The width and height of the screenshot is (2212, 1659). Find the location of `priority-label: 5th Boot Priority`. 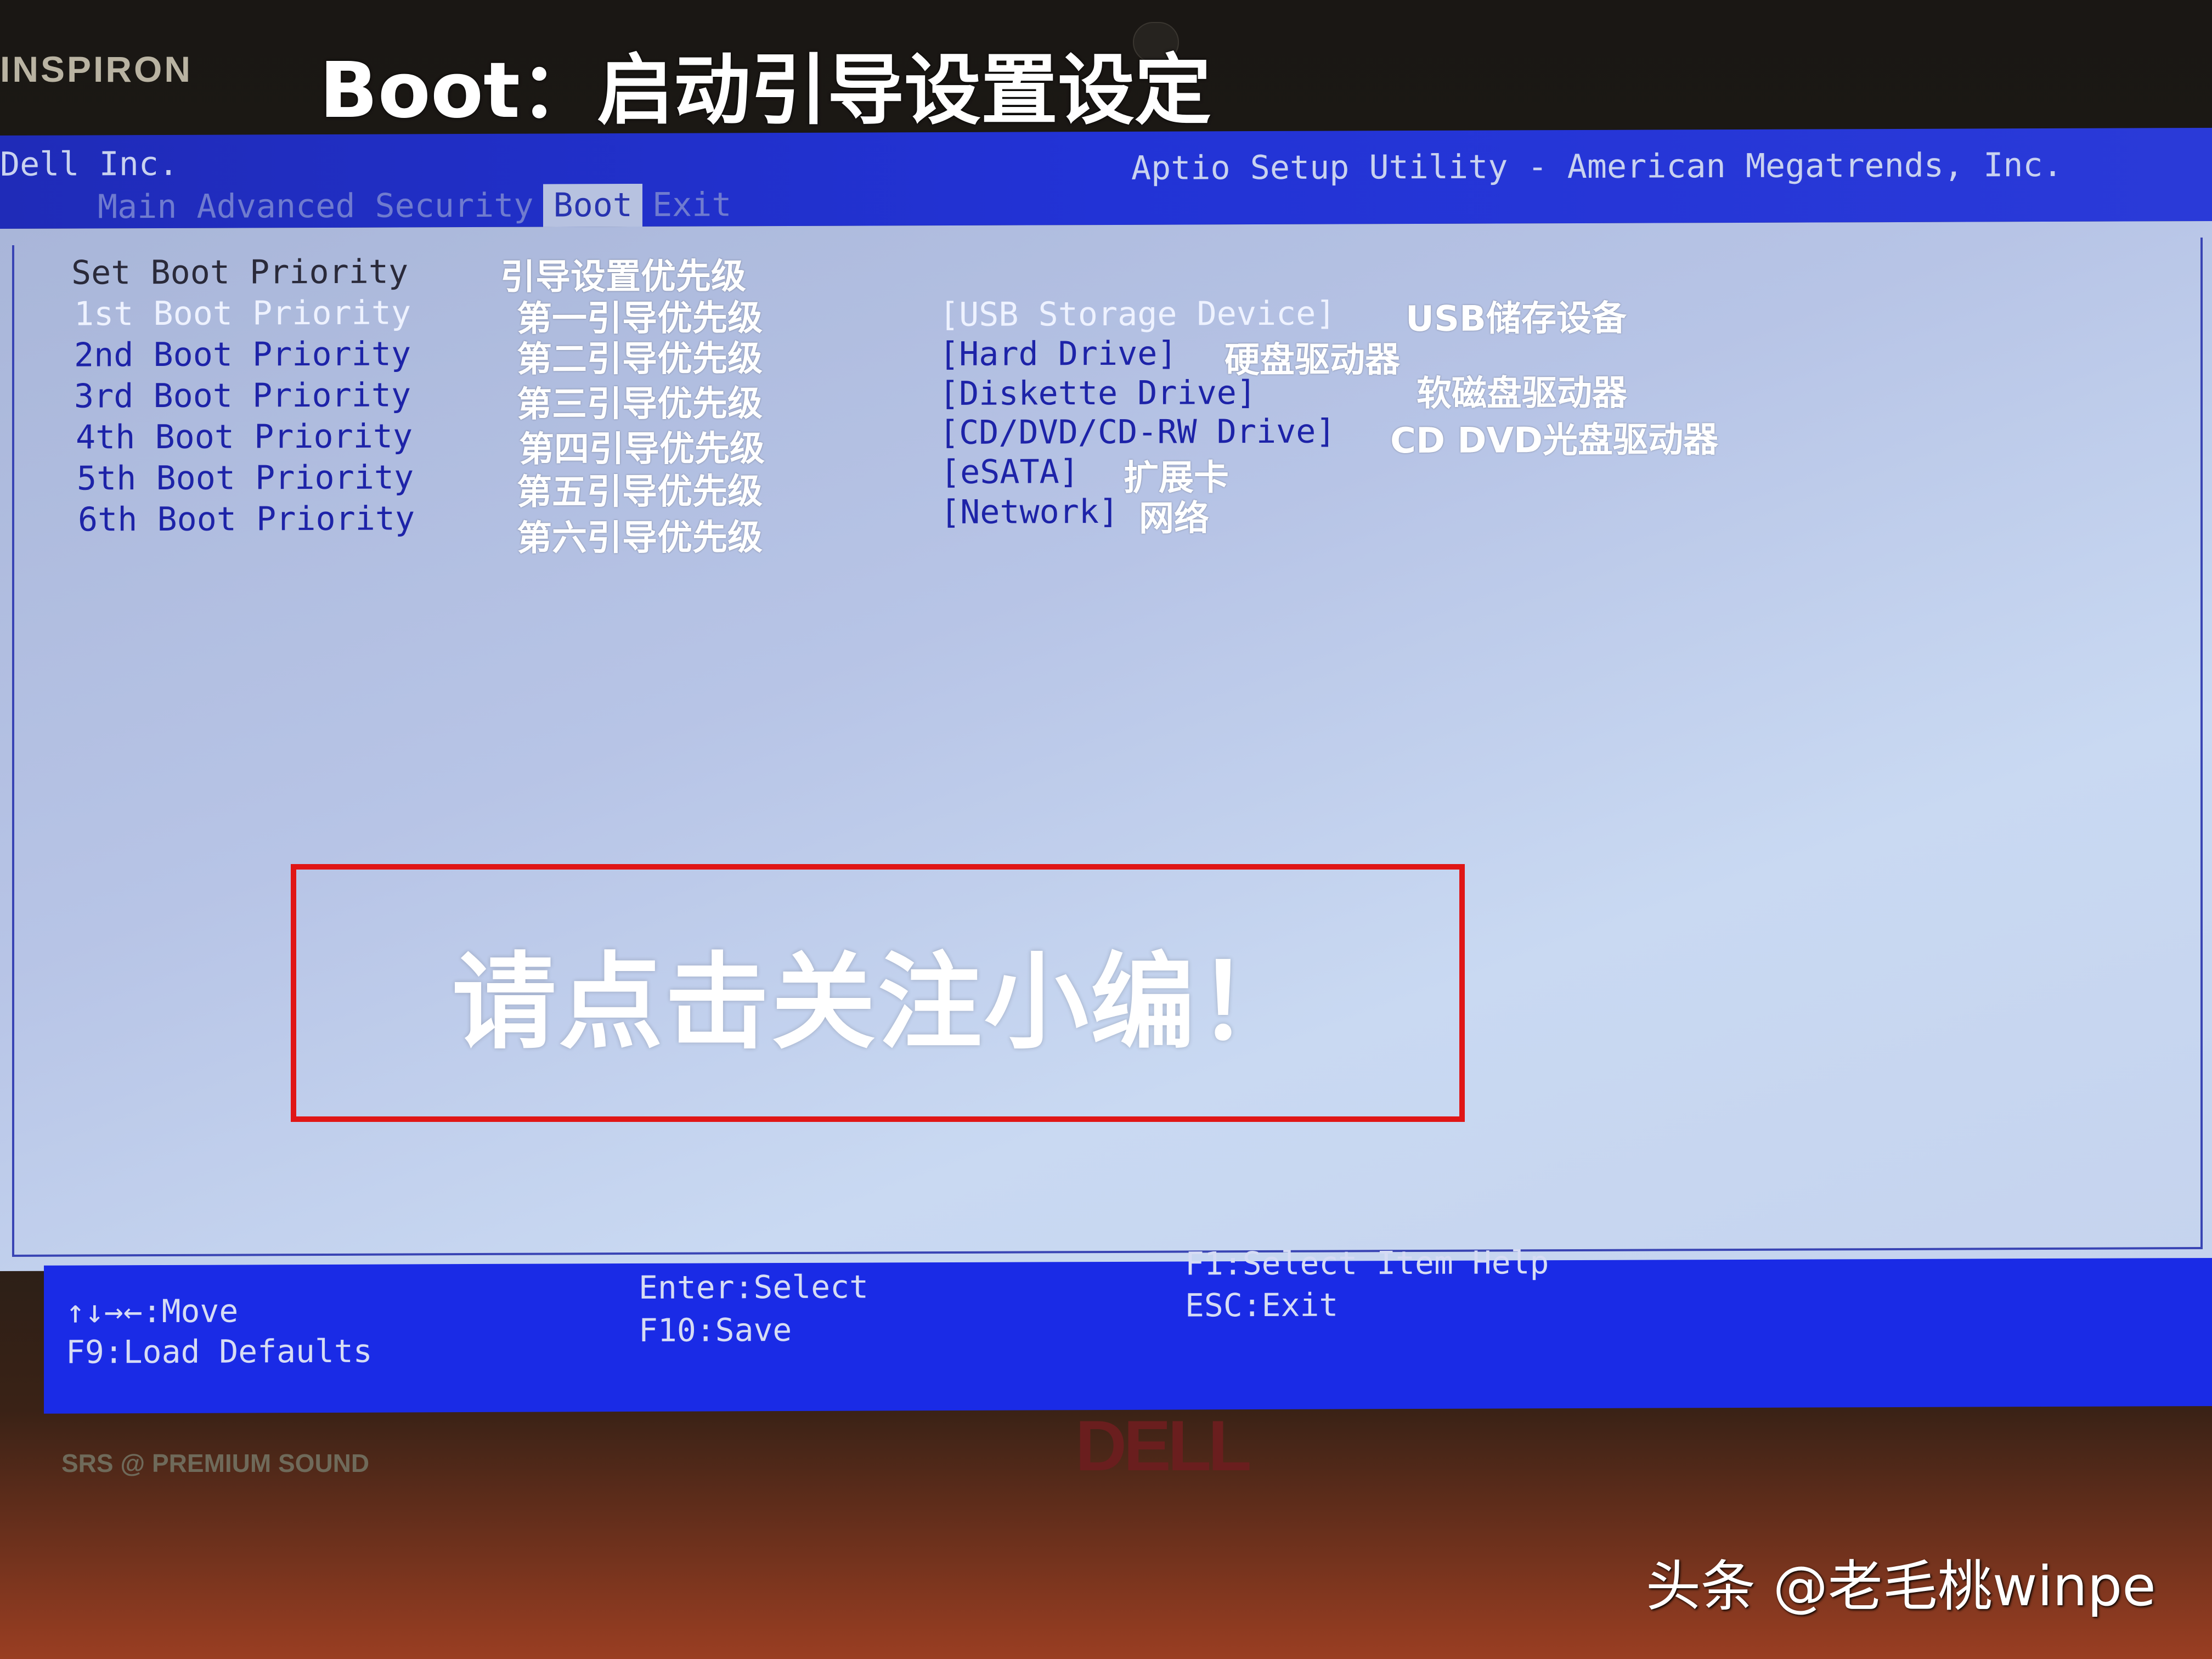

priority-label: 5th Boot Priority is located at coordinates (246, 478).